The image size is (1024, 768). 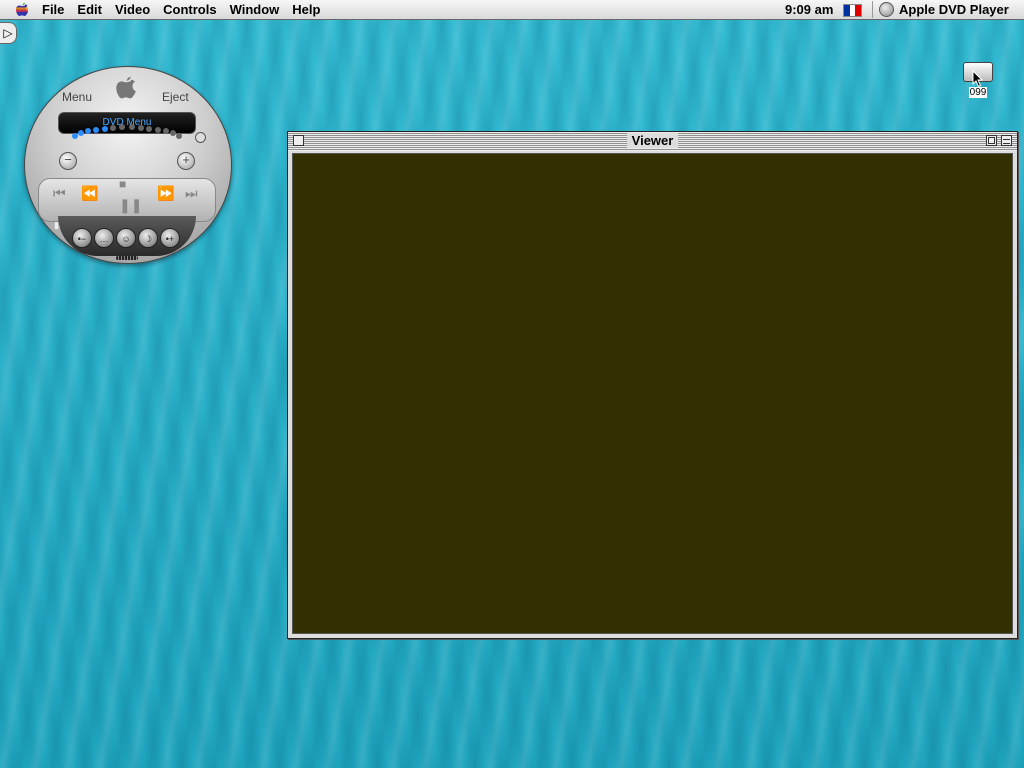 I want to click on controller-lower-panel: •− … ☺ ☽ •+, so click(x=127, y=236).